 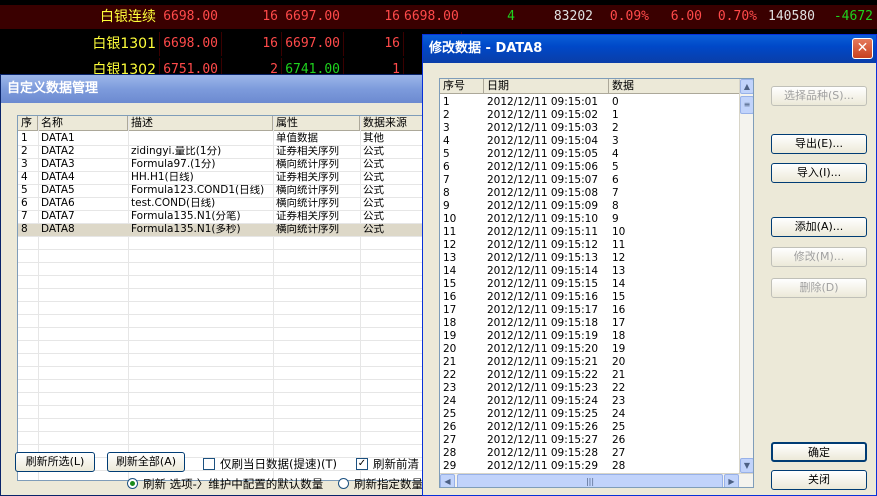 What do you see at coordinates (862, 48) in the screenshot?
I see `close-icon: ✕` at bounding box center [862, 48].